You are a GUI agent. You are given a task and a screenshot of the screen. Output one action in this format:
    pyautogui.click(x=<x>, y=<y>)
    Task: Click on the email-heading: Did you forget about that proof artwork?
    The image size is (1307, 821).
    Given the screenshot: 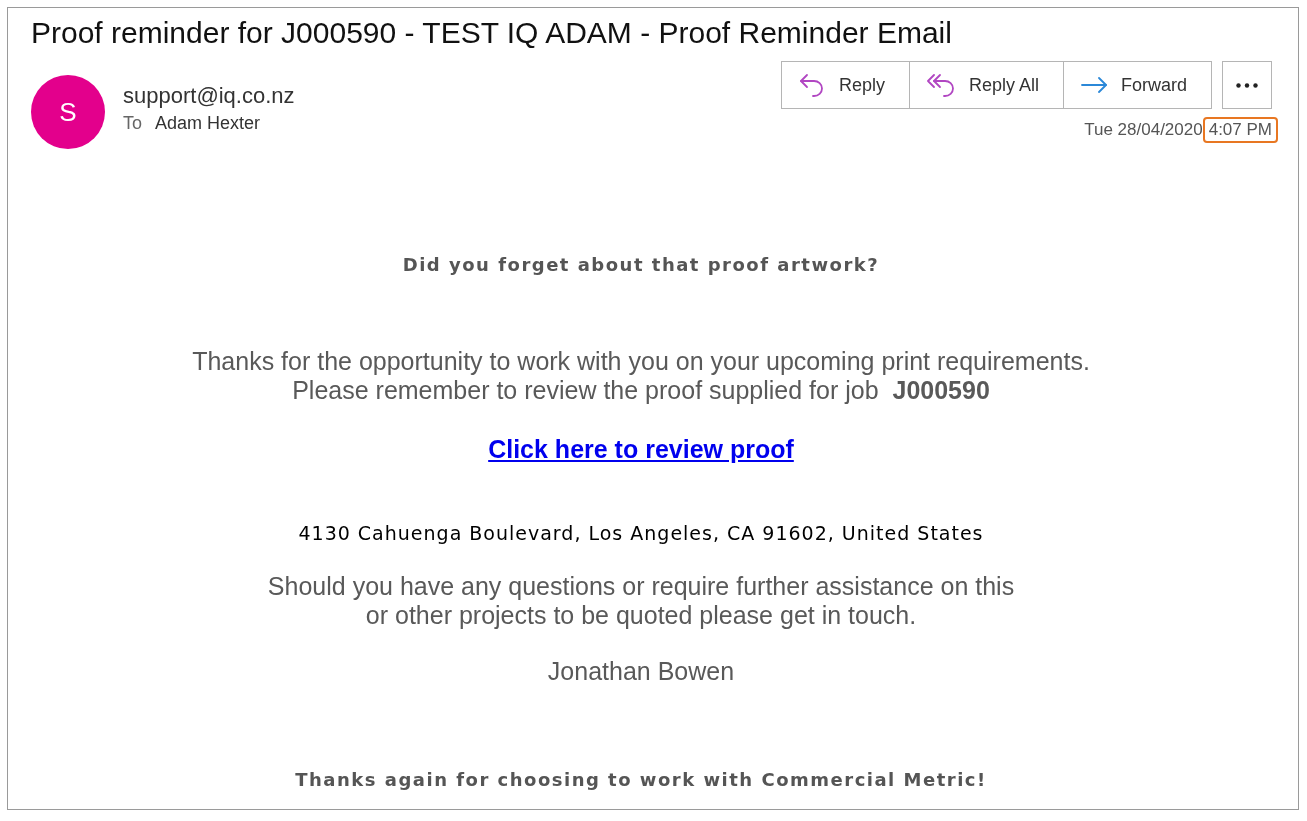 What is the action you would take?
    pyautogui.click(x=641, y=265)
    